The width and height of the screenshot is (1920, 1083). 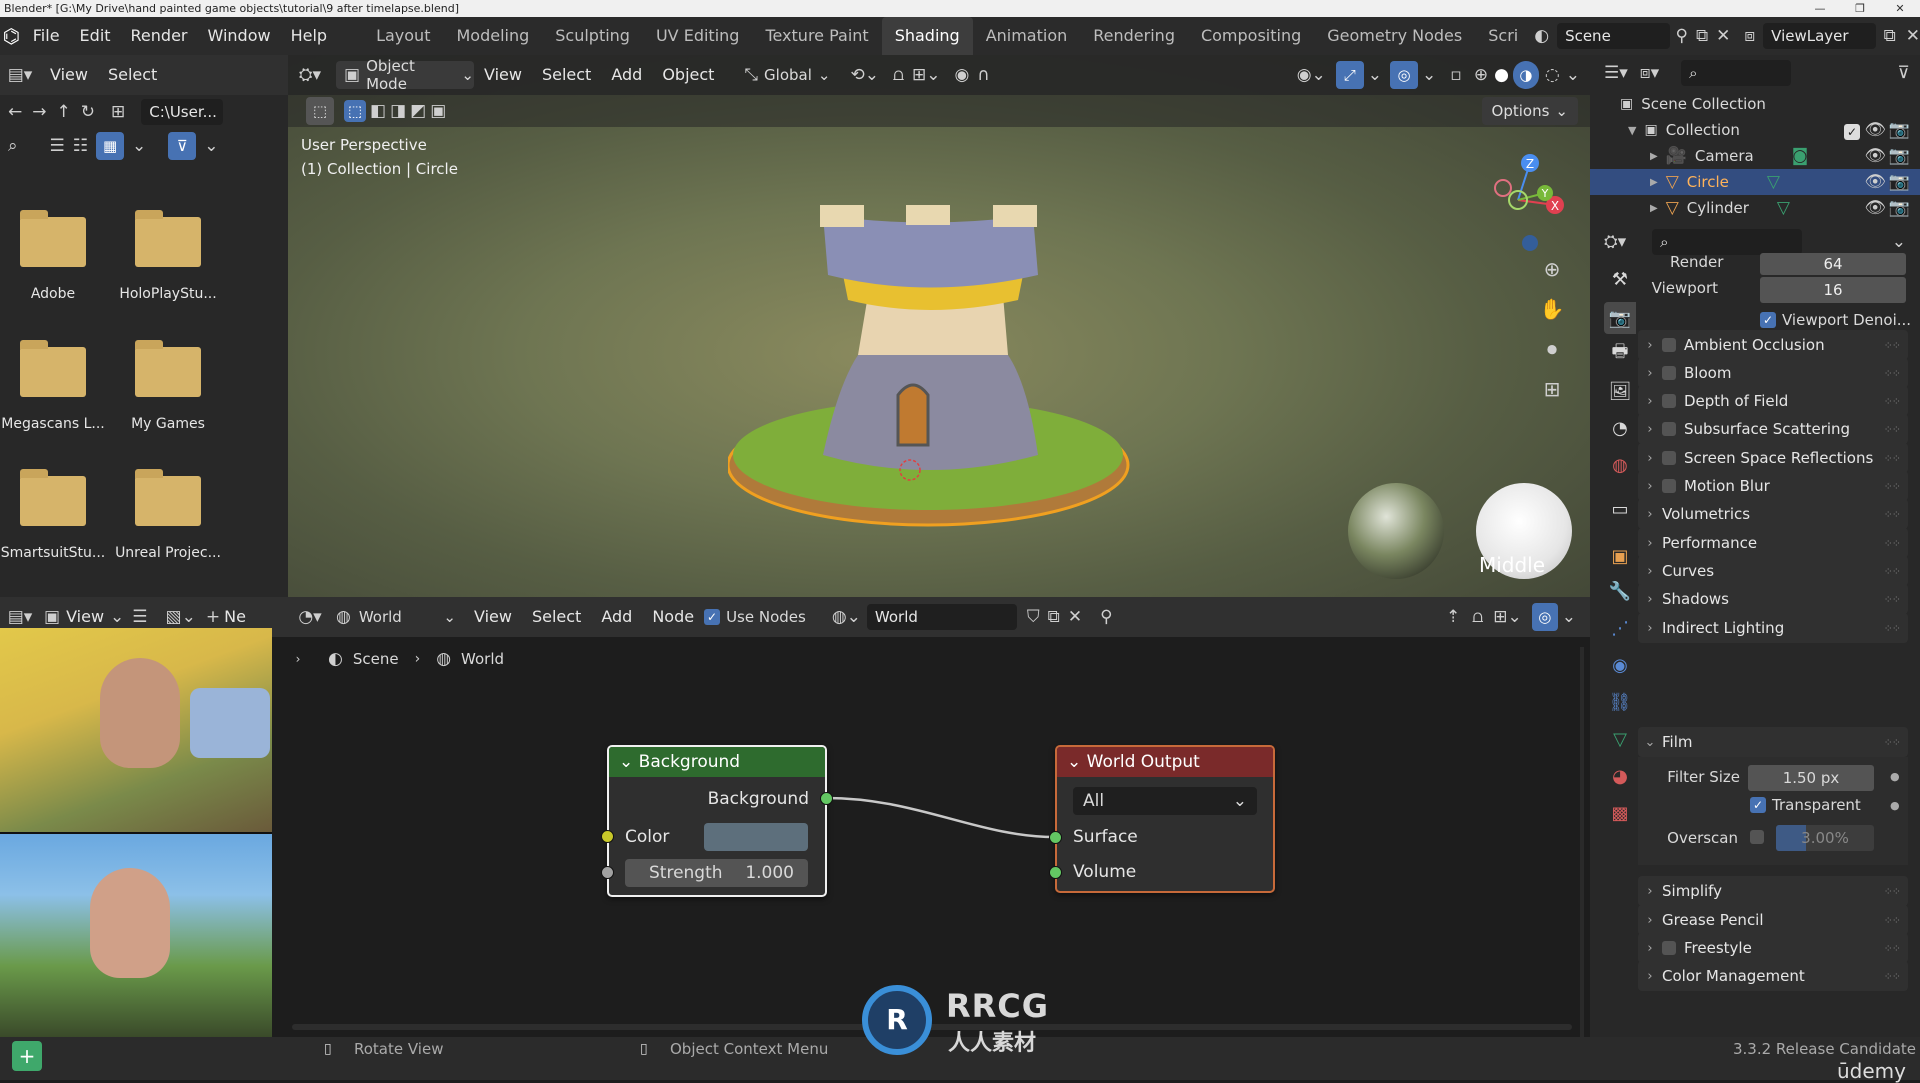 What do you see at coordinates (1811, 778) in the screenshot?
I see `filter-size-field: 1.50 px` at bounding box center [1811, 778].